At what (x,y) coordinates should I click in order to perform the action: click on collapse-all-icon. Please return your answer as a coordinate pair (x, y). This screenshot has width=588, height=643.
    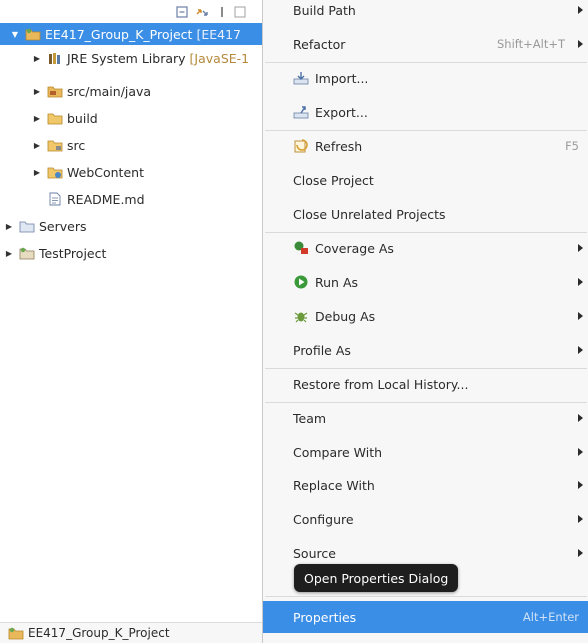
    Looking at the image, I should click on (182, 12).